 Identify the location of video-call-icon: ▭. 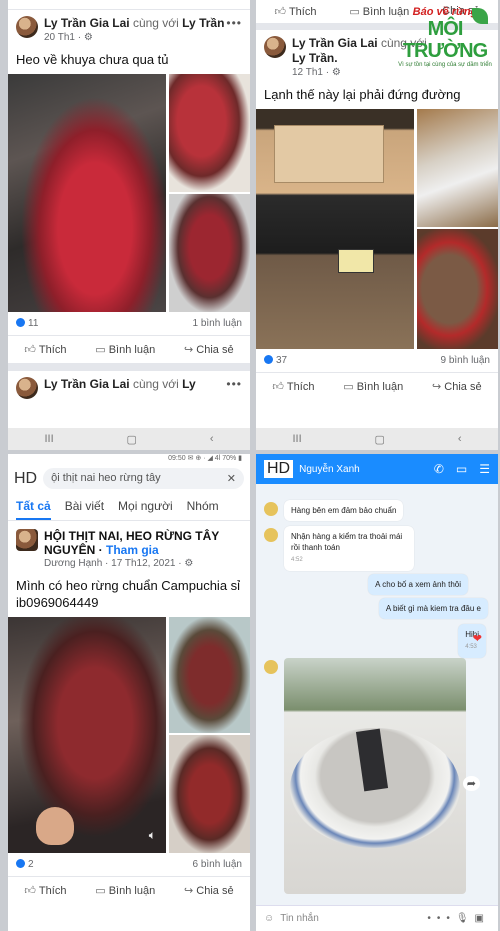
(461, 469).